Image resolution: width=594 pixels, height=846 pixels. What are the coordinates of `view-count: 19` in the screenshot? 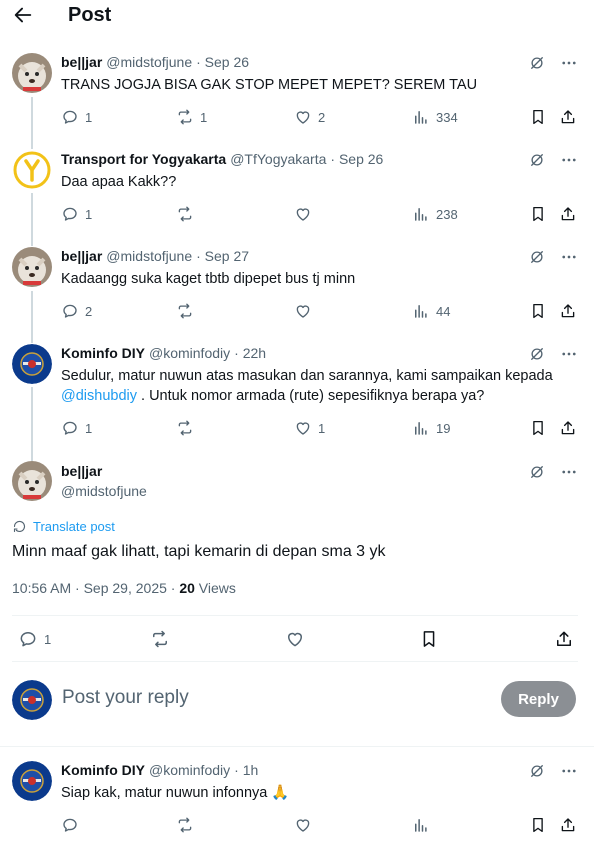 It's located at (443, 428).